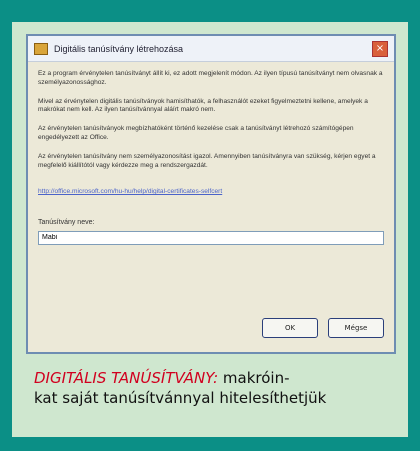  I want to click on ok-button: OK, so click(290, 328).